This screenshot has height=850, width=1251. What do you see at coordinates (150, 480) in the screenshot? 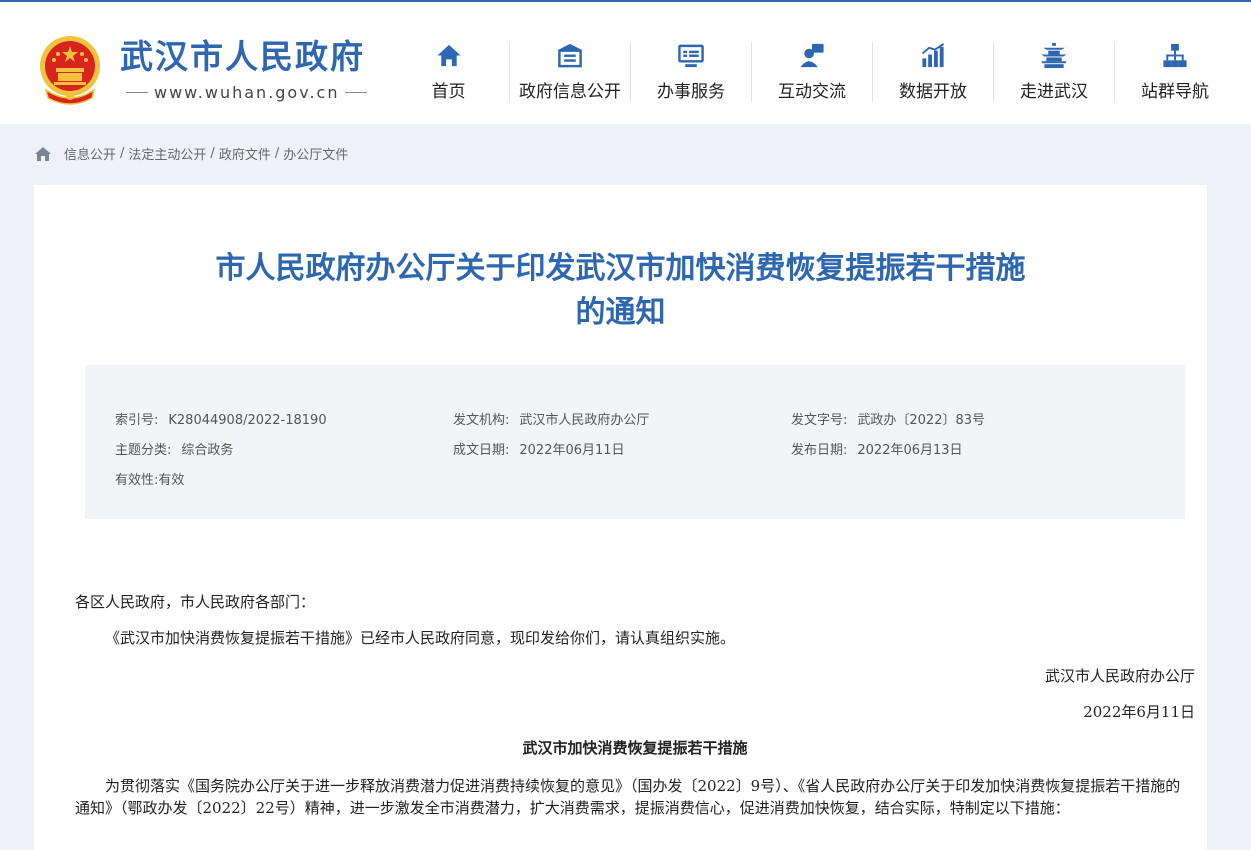
I see `meta-validity: 有效性:有效` at bounding box center [150, 480].